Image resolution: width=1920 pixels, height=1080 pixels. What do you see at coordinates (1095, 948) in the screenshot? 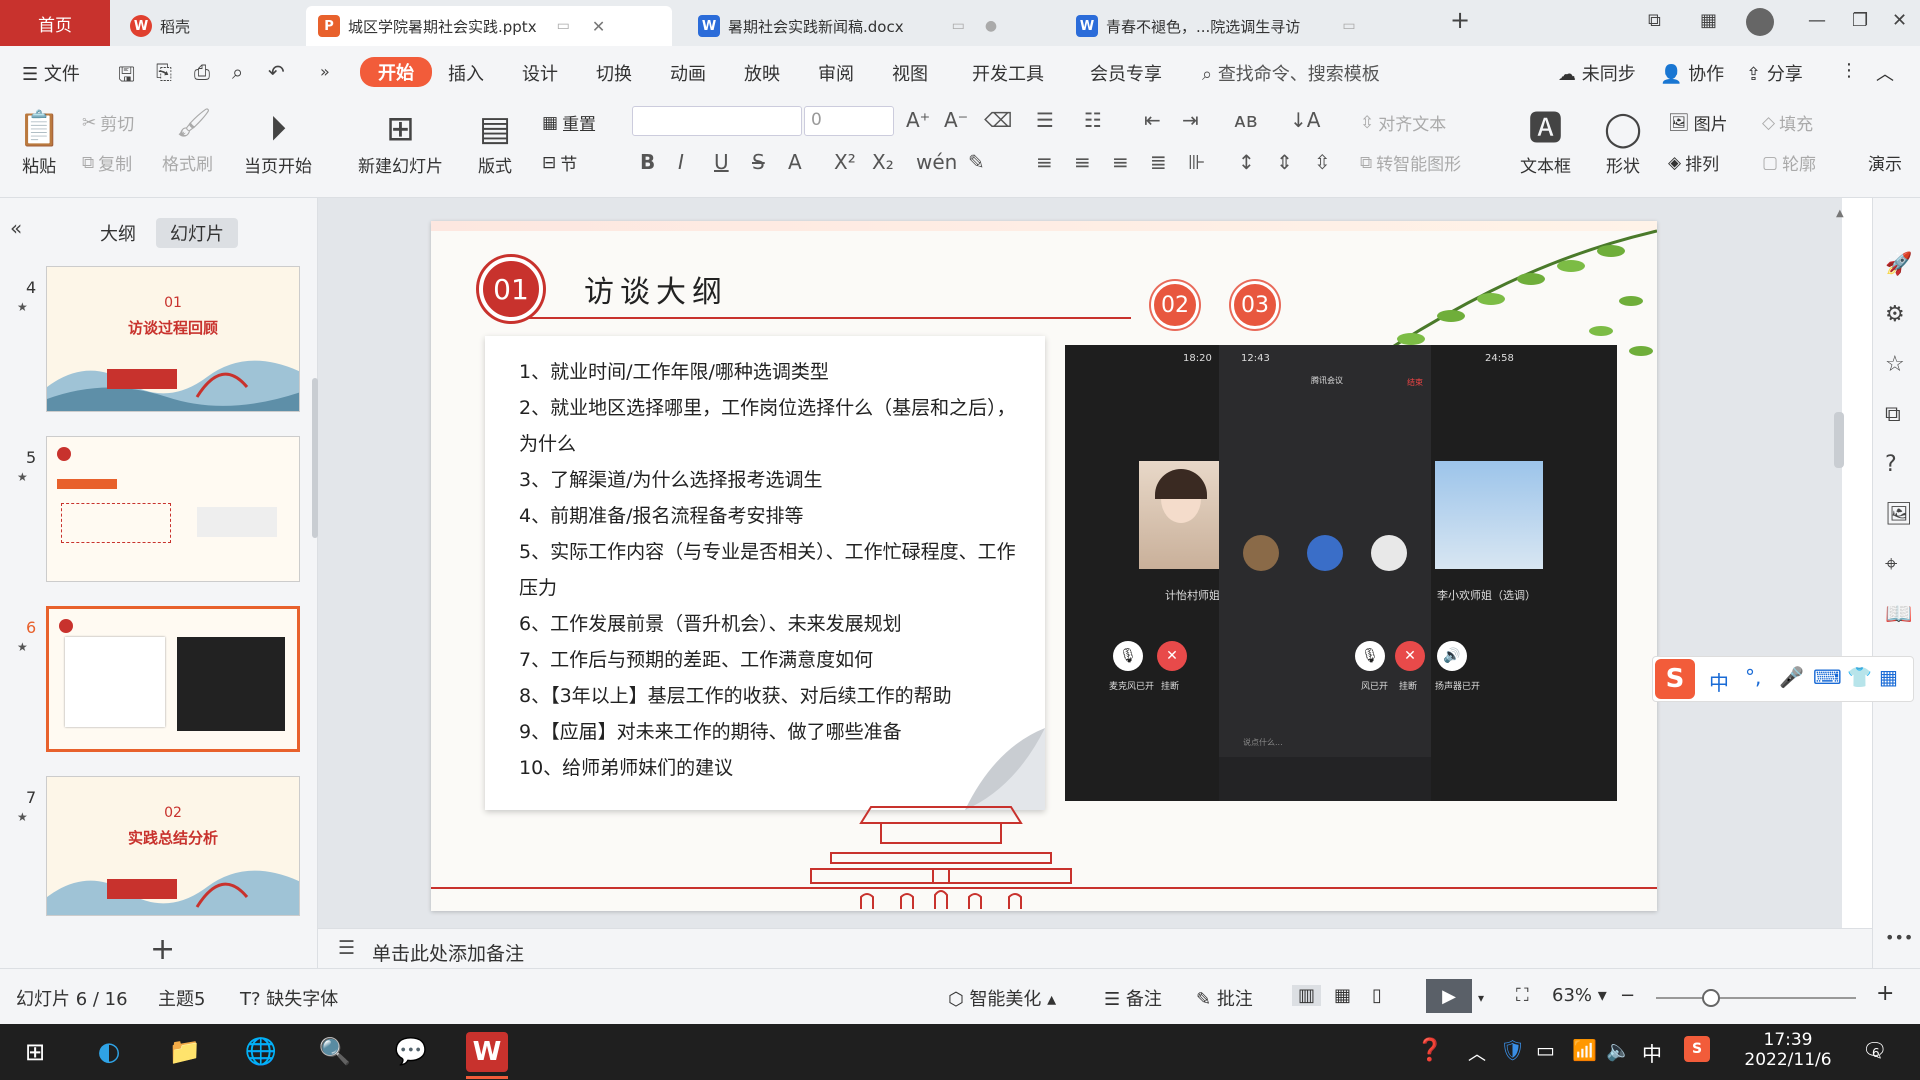
I see `notes-pane: ☰ 单击此处添加备注` at bounding box center [1095, 948].